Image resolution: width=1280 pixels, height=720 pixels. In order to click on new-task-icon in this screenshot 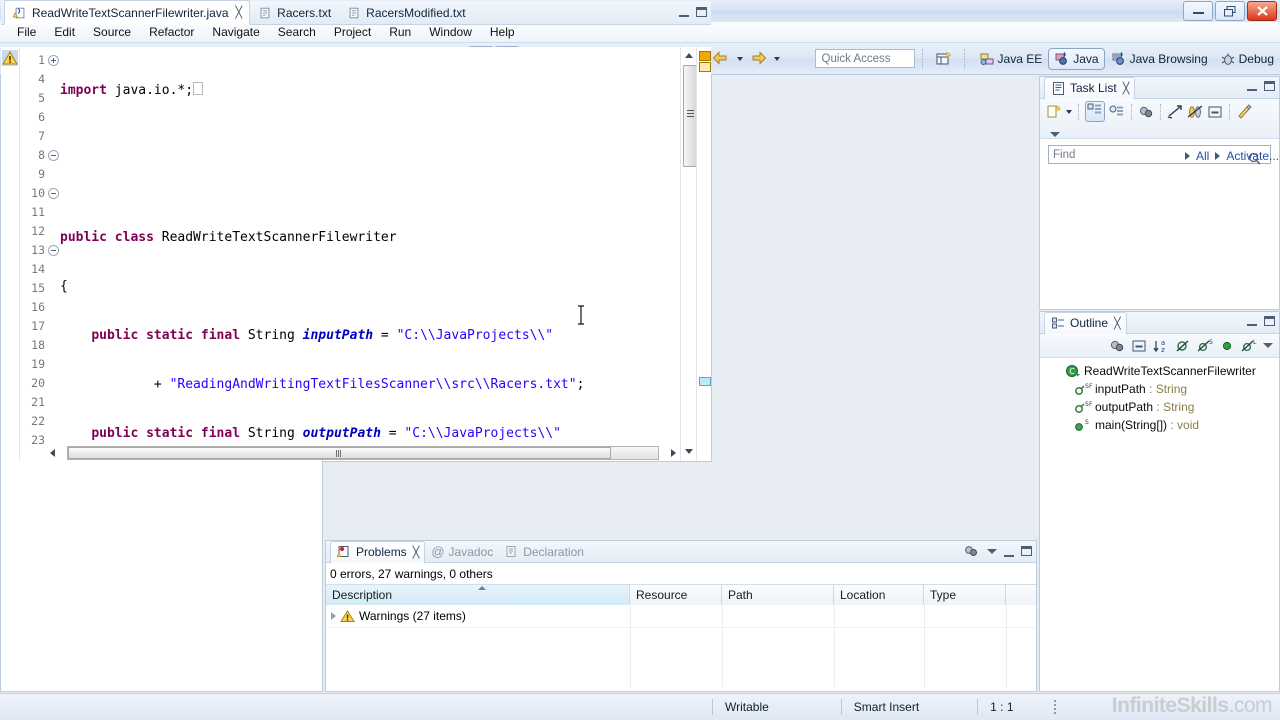, I will do `click(1054, 112)`.